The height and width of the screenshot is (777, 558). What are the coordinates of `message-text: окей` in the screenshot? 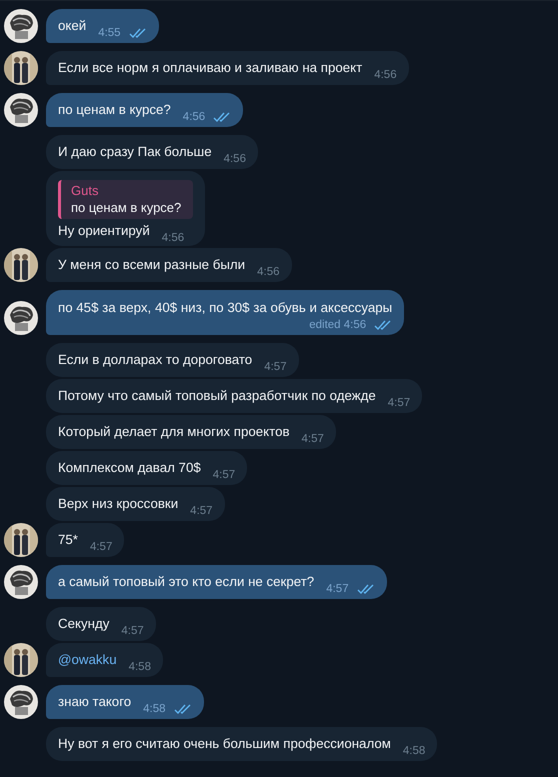 It's located at (72, 26).